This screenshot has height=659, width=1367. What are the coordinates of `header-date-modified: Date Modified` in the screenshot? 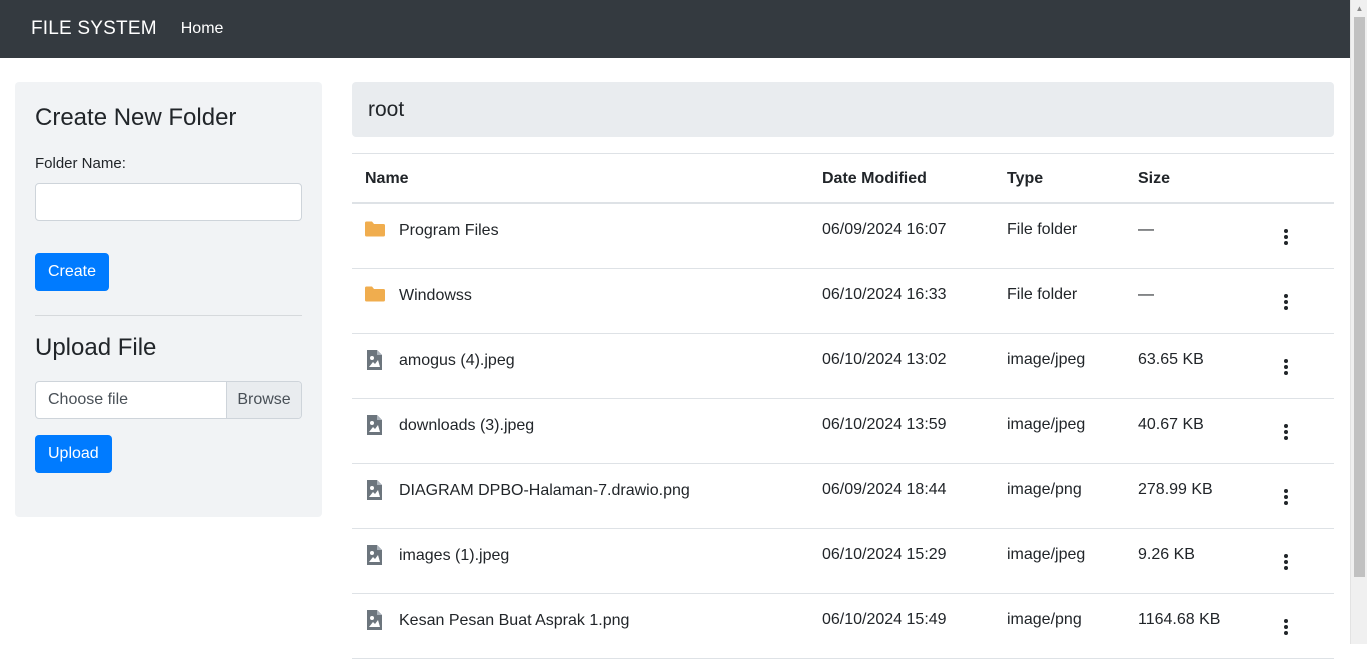 It's located at (874, 179).